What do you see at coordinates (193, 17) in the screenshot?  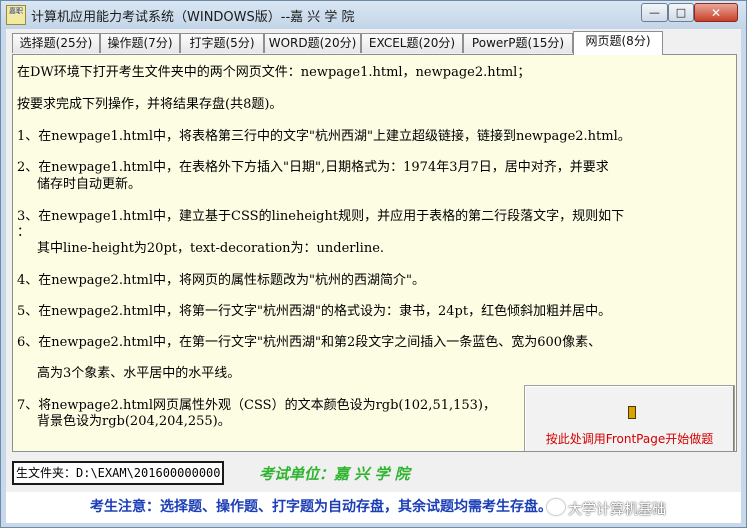 I see `window-title: 计算机应用能力考试系统（WINDOWS版）--嘉 兴 学 院` at bounding box center [193, 17].